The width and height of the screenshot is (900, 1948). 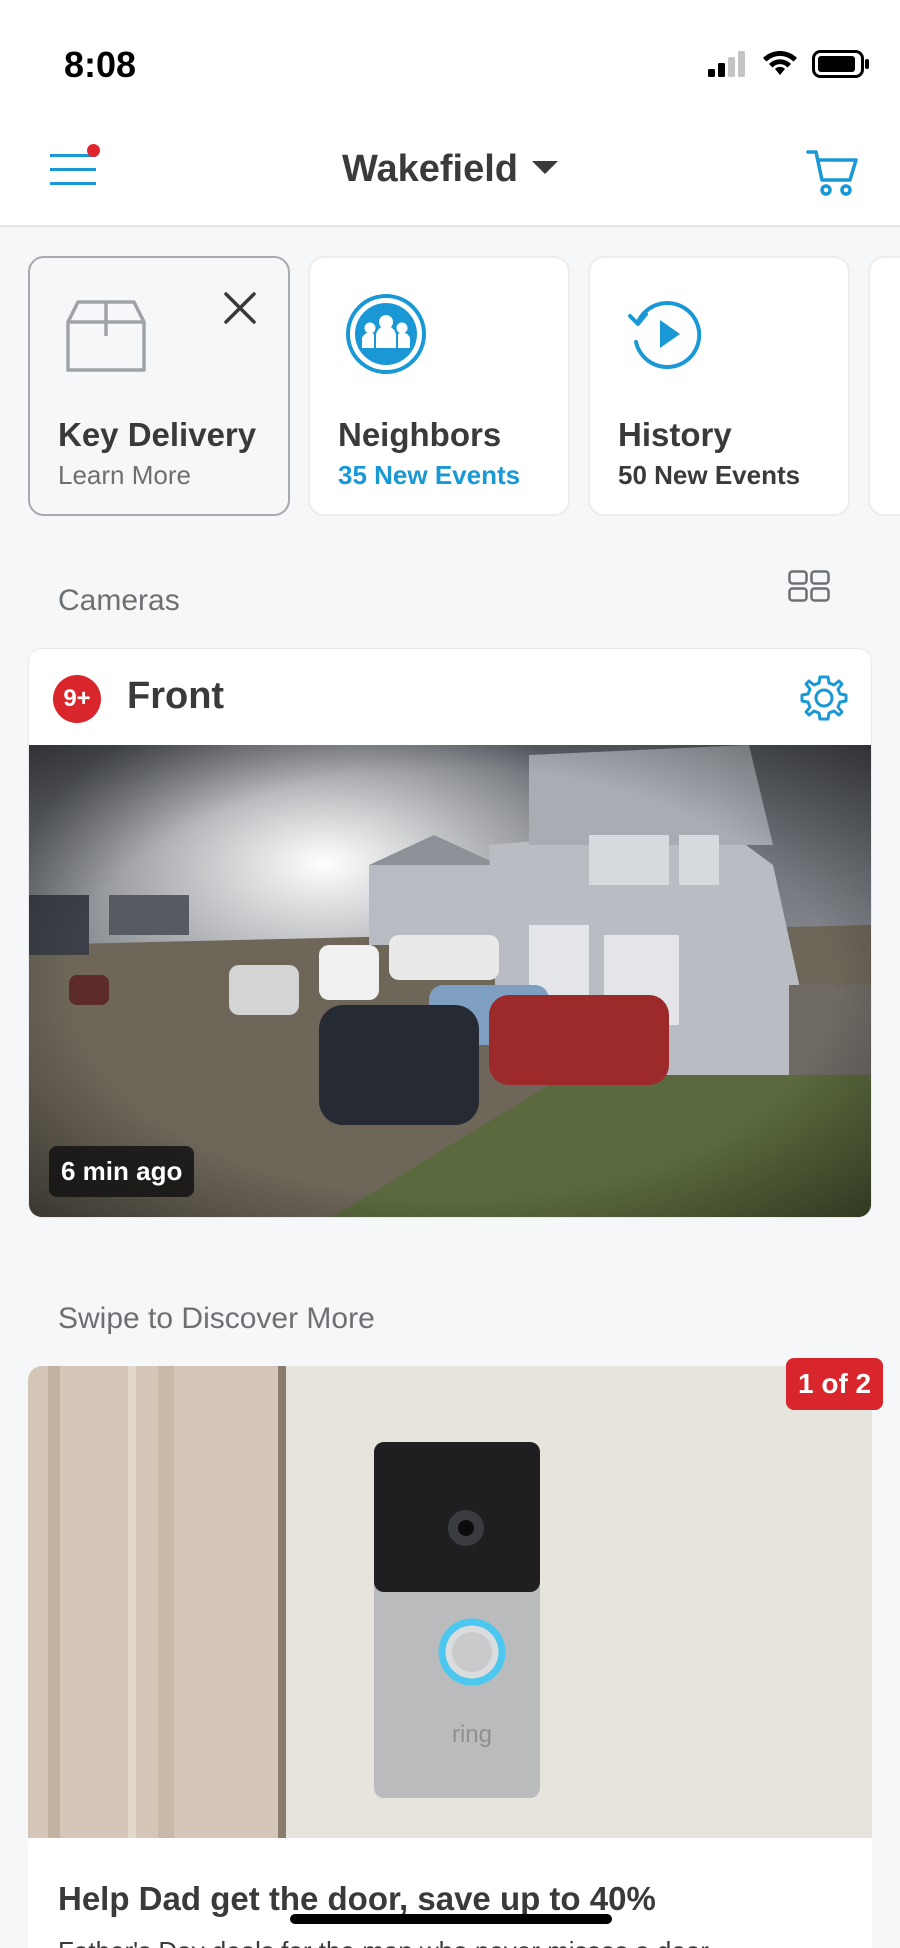 I want to click on tile-subtitle: 50 New Events, so click(x=709, y=475).